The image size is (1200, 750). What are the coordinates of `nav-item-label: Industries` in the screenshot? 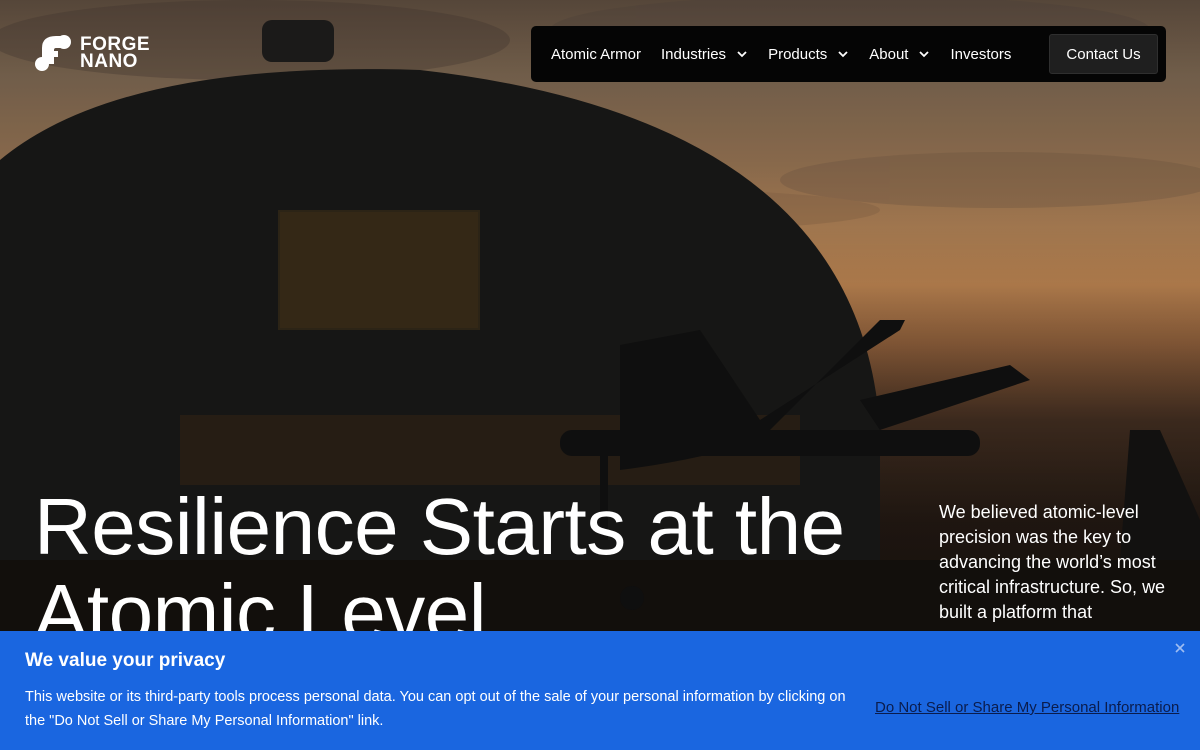 It's located at (694, 54).